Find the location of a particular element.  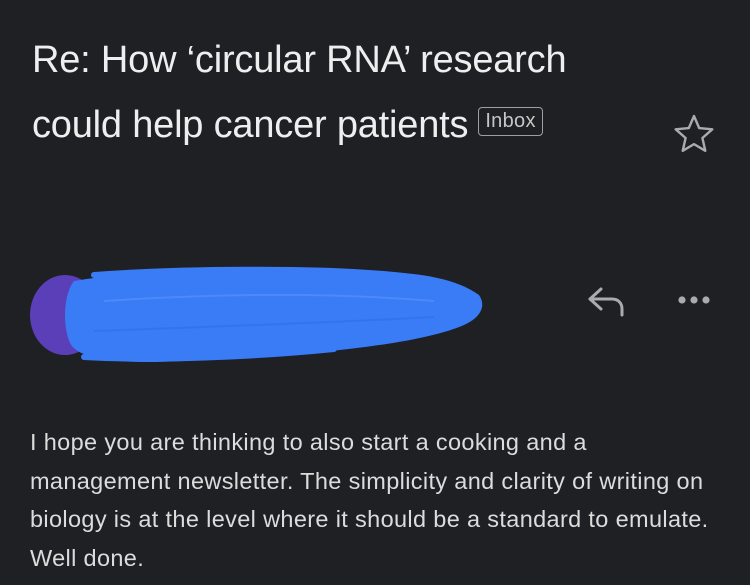

star-icon is located at coordinates (694, 133).